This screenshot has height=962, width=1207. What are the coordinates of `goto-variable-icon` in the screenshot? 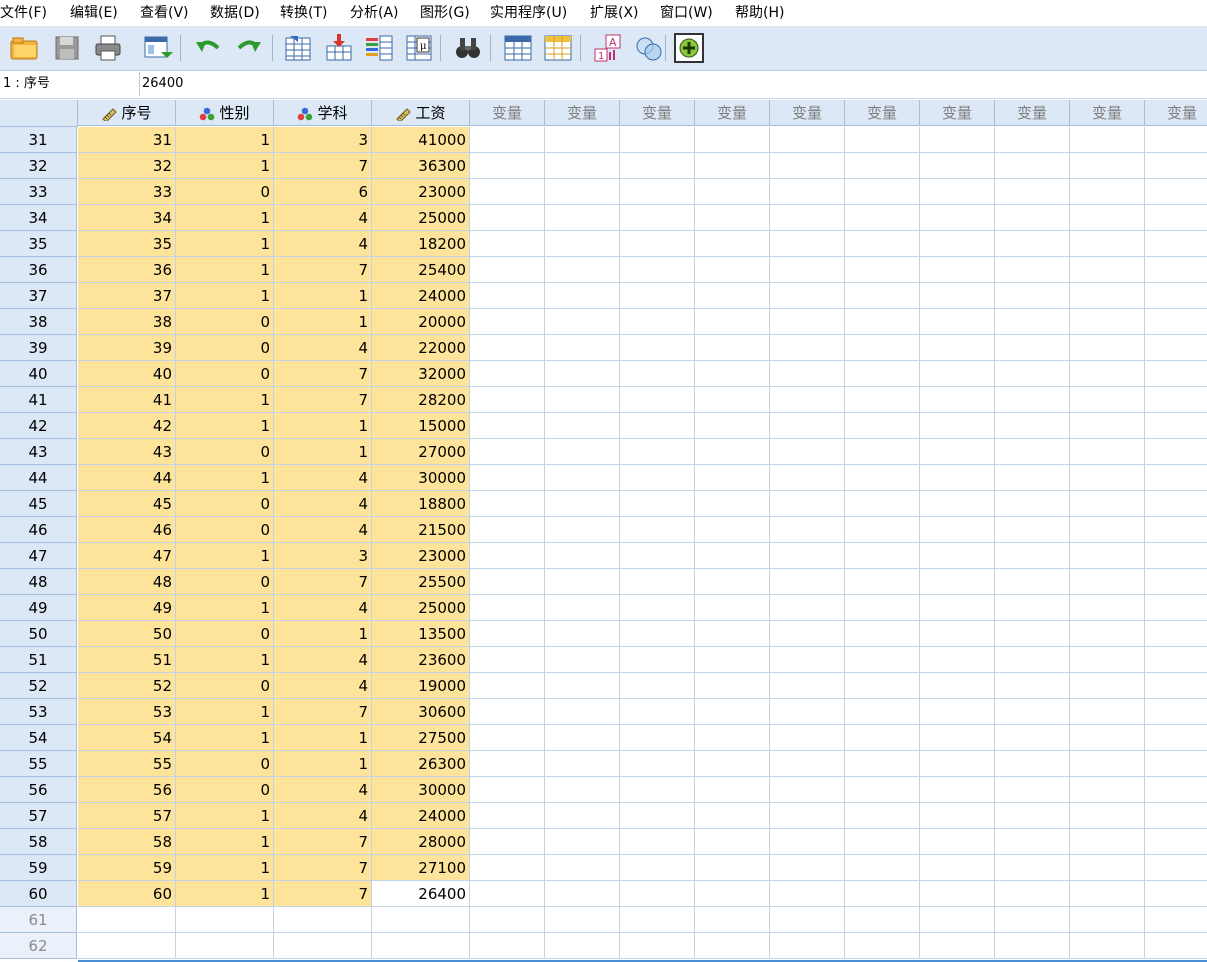 It's located at (339, 48).